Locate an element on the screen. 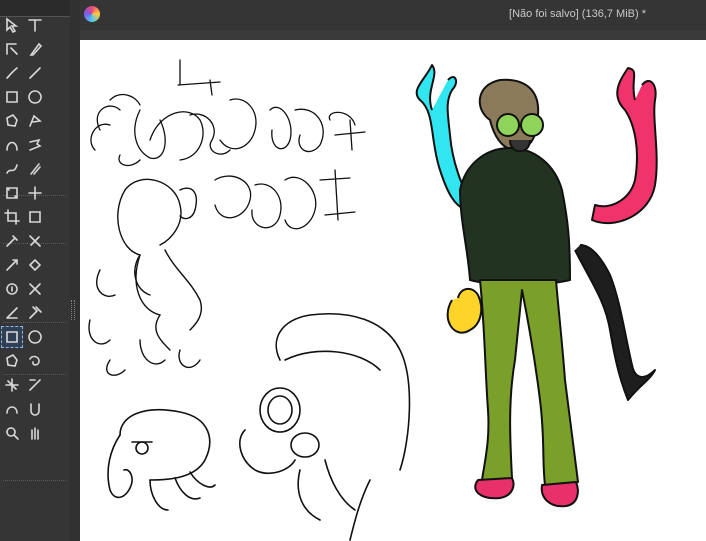 This screenshot has width=706, height=541. freehand-path-icon is located at coordinates (35, 144).